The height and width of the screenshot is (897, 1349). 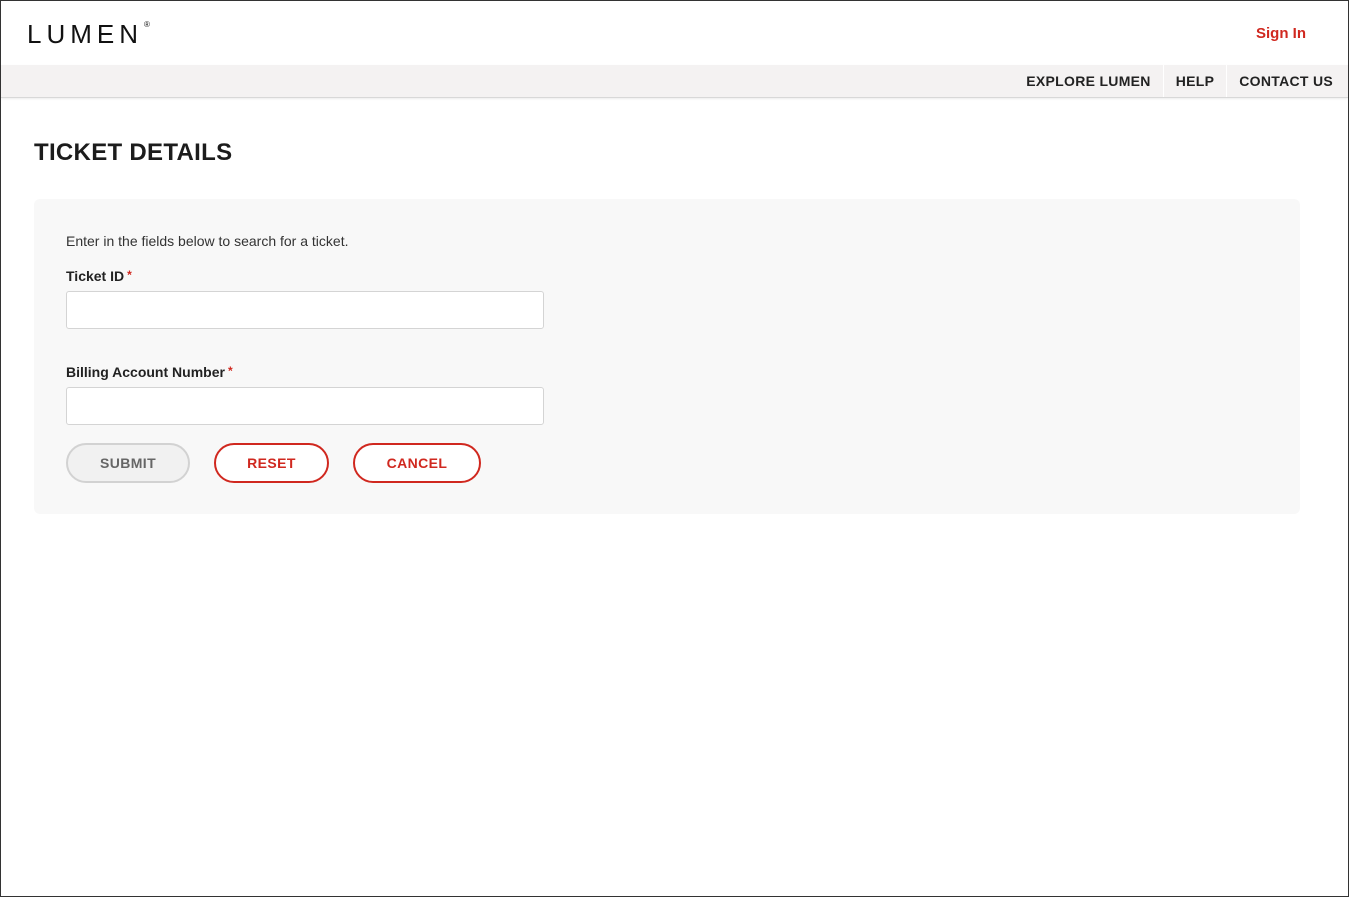 I want to click on main-nav: EXPLORE LUMEN HELP CONTACT US, so click(x=674, y=81).